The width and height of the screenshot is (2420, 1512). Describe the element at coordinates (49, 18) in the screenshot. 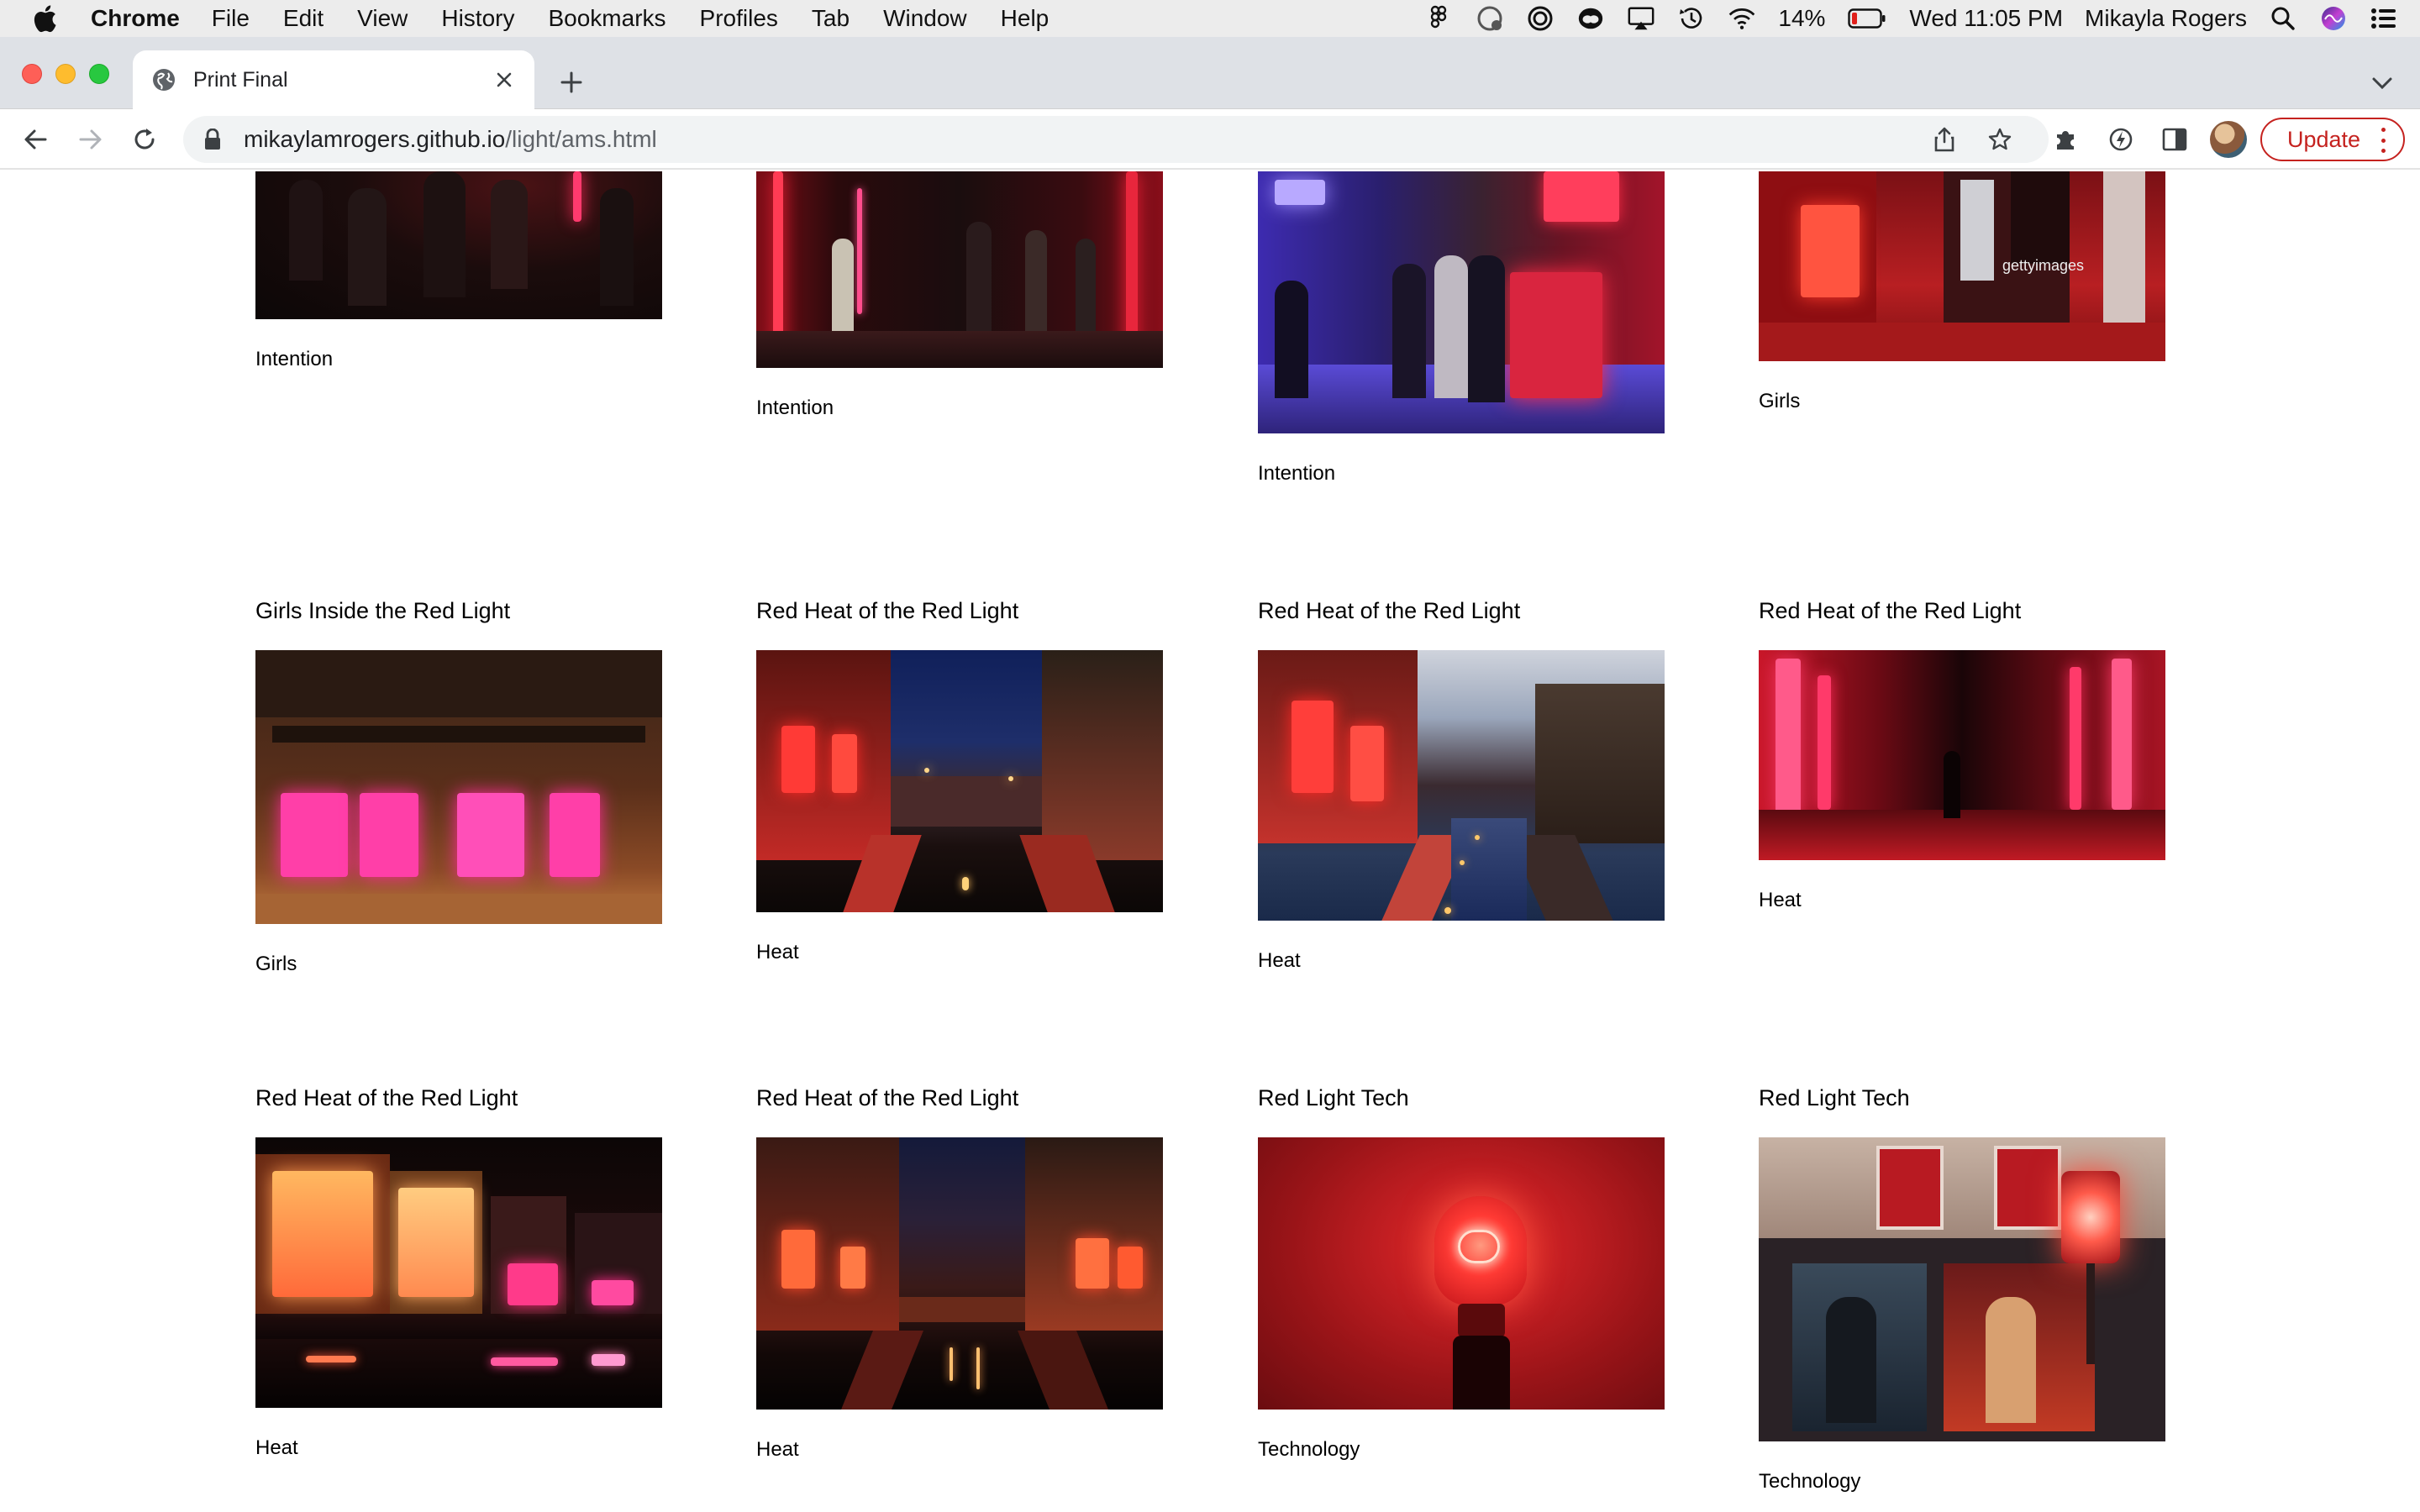

I see `apple-icon` at that location.